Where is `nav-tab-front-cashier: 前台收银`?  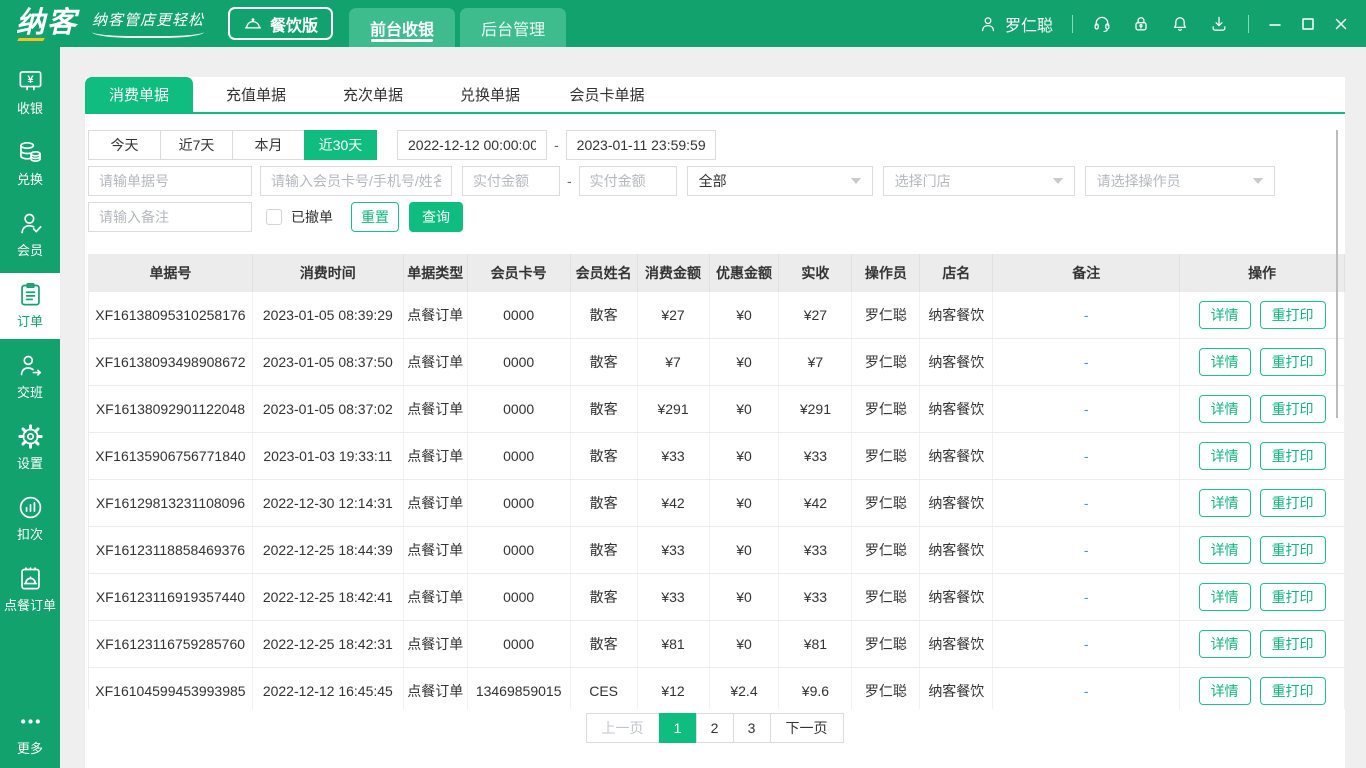
nav-tab-front-cashier: 前台收银 is located at coordinates (402, 27).